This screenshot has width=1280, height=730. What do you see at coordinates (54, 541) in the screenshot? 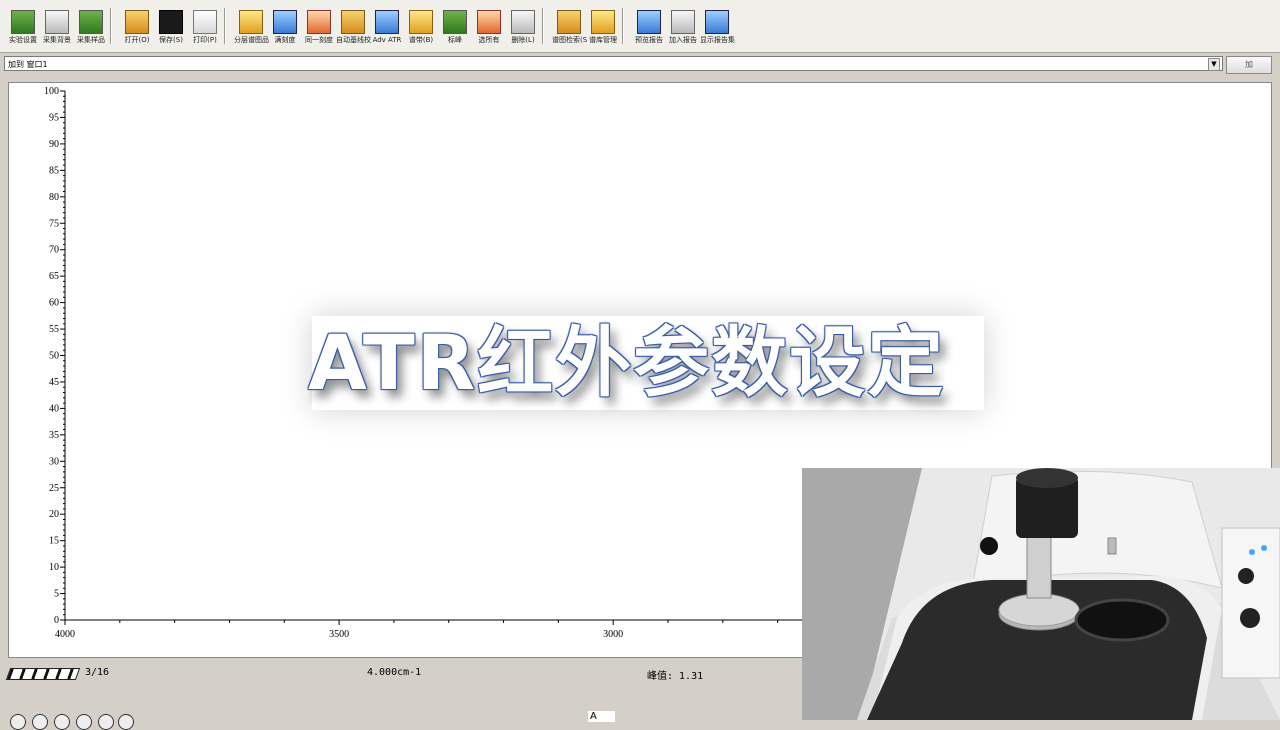
I see `y-tick-label: 15` at bounding box center [54, 541].